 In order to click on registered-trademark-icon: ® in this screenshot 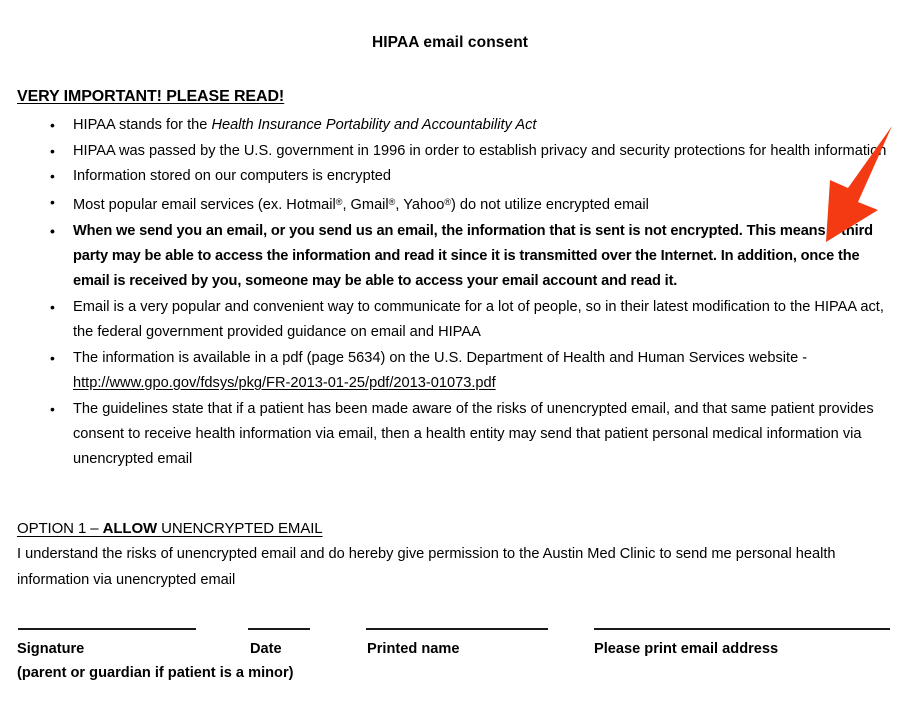, I will do `click(447, 202)`.